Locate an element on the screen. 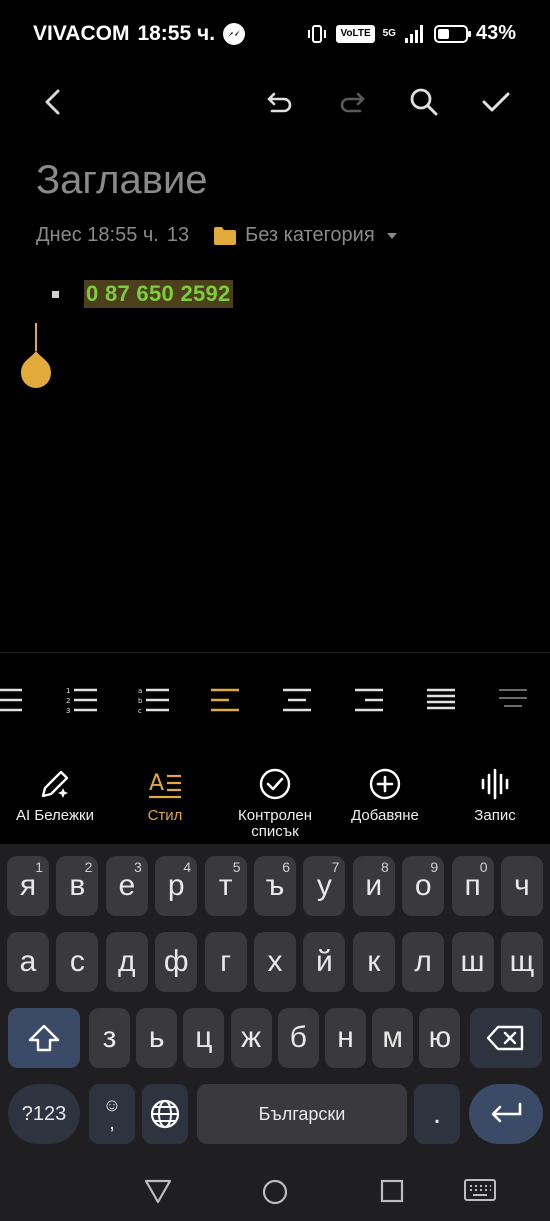 The height and width of the screenshot is (1221, 550). key-м: м is located at coordinates (393, 1038).